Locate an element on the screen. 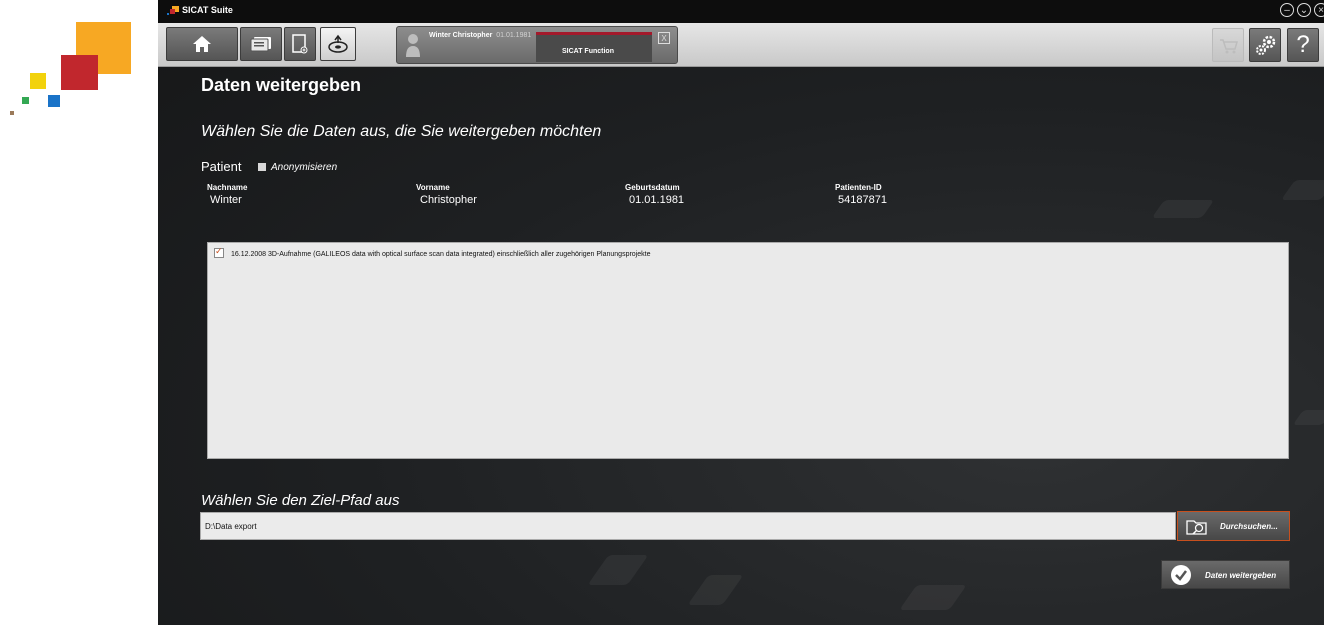  settings-button is located at coordinates (1265, 45).